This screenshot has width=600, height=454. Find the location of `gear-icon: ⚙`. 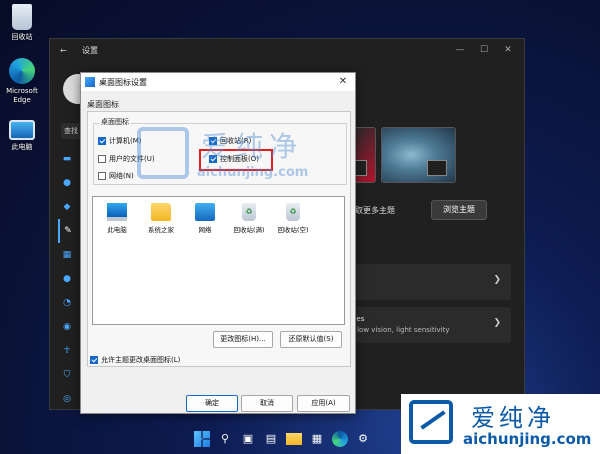

gear-icon: ⚙ is located at coordinates (363, 439).